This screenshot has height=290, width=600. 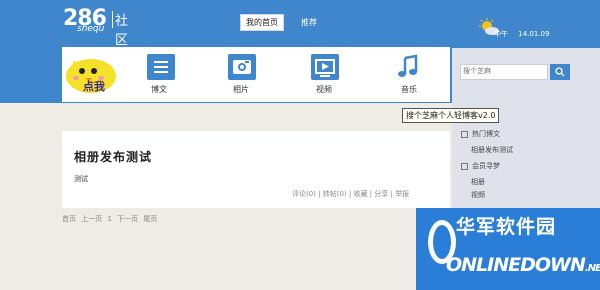 I want to click on sidebar-link-video: 视频, so click(x=487, y=195).